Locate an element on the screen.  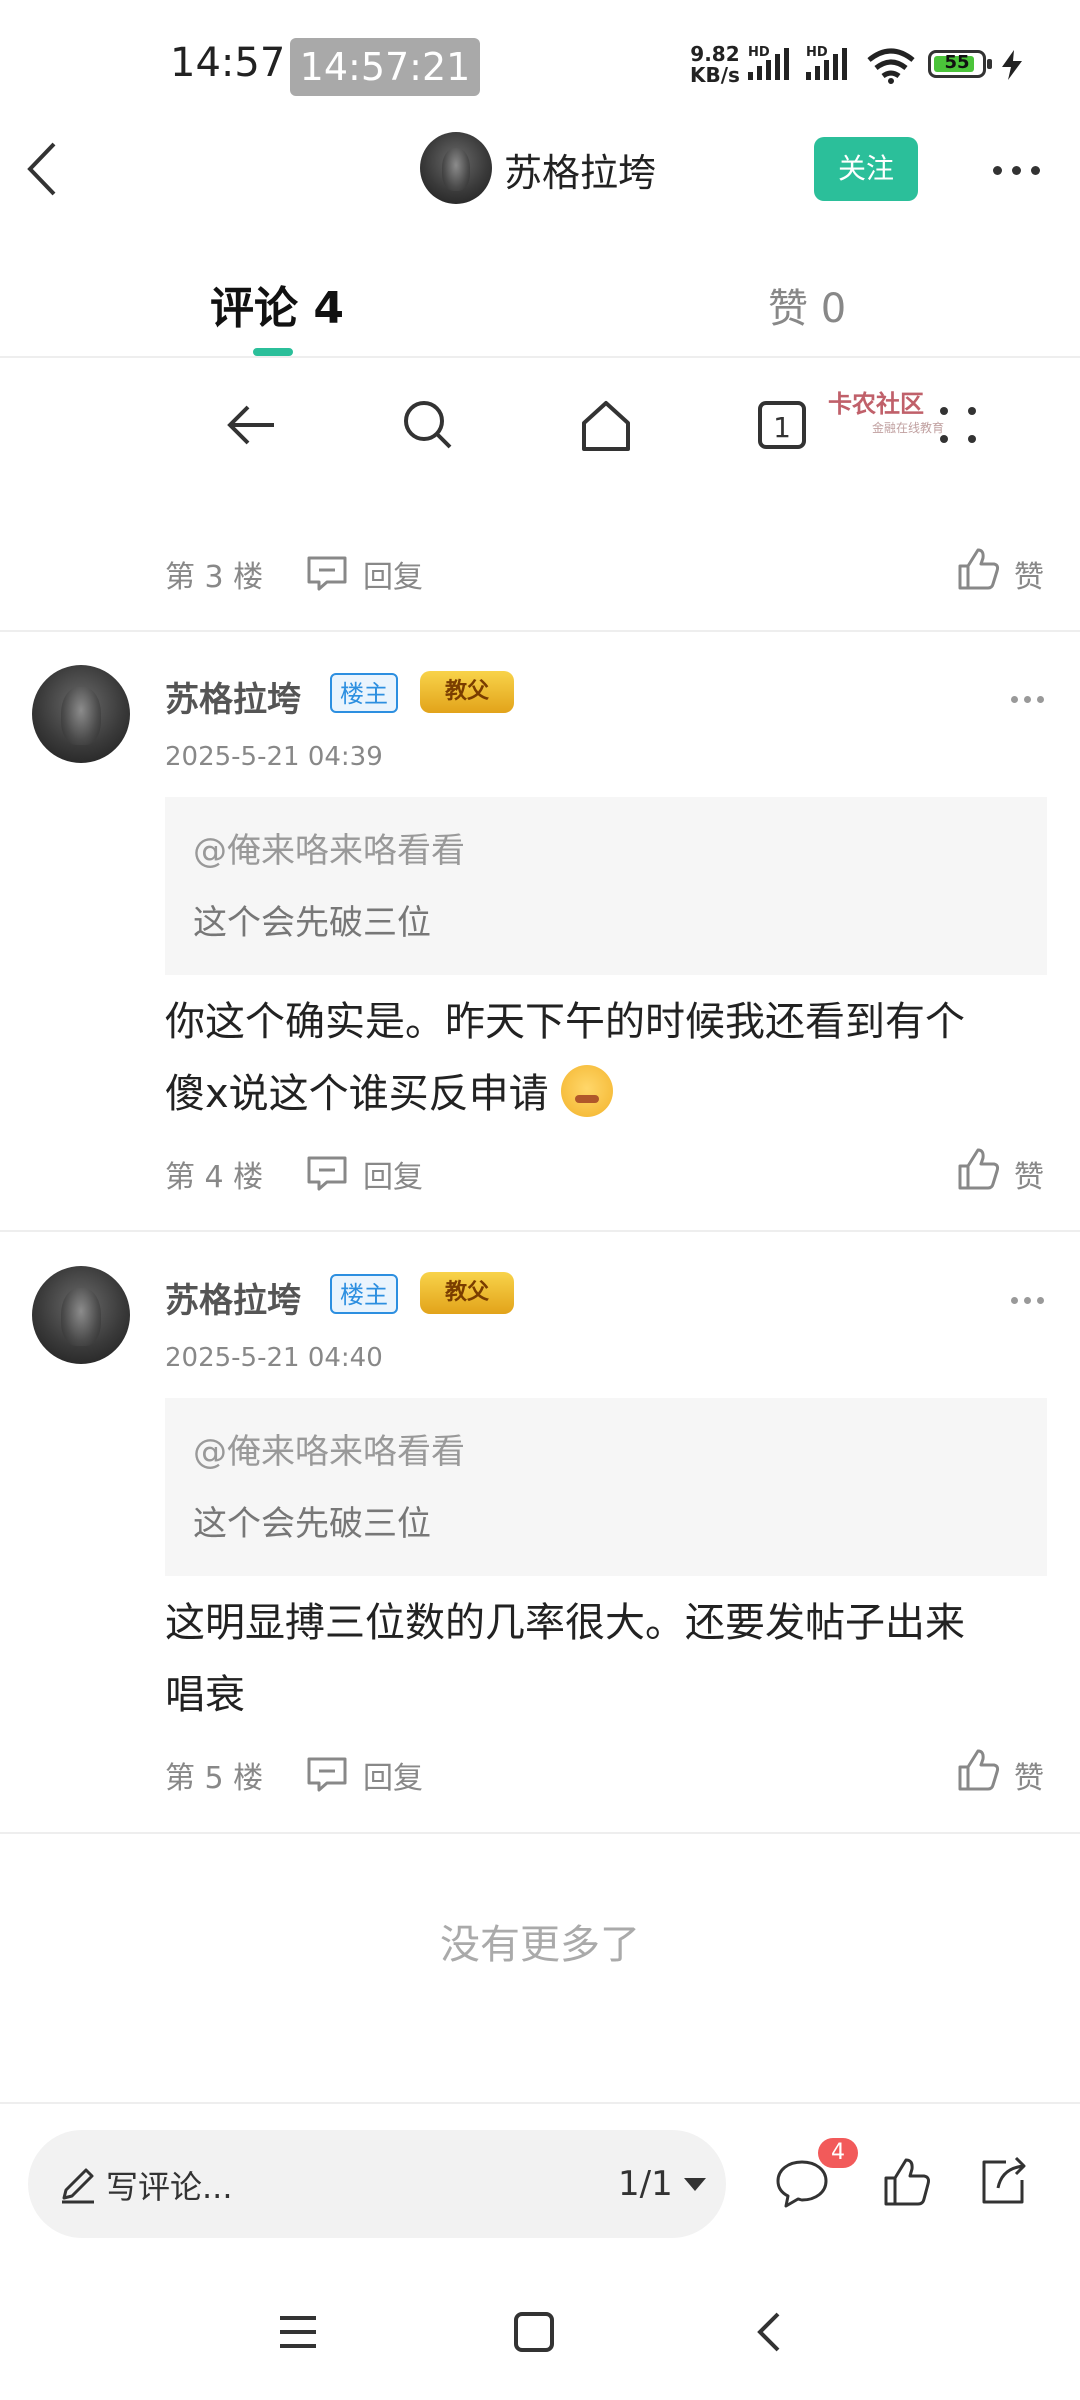
home-icon is located at coordinates (606, 425).